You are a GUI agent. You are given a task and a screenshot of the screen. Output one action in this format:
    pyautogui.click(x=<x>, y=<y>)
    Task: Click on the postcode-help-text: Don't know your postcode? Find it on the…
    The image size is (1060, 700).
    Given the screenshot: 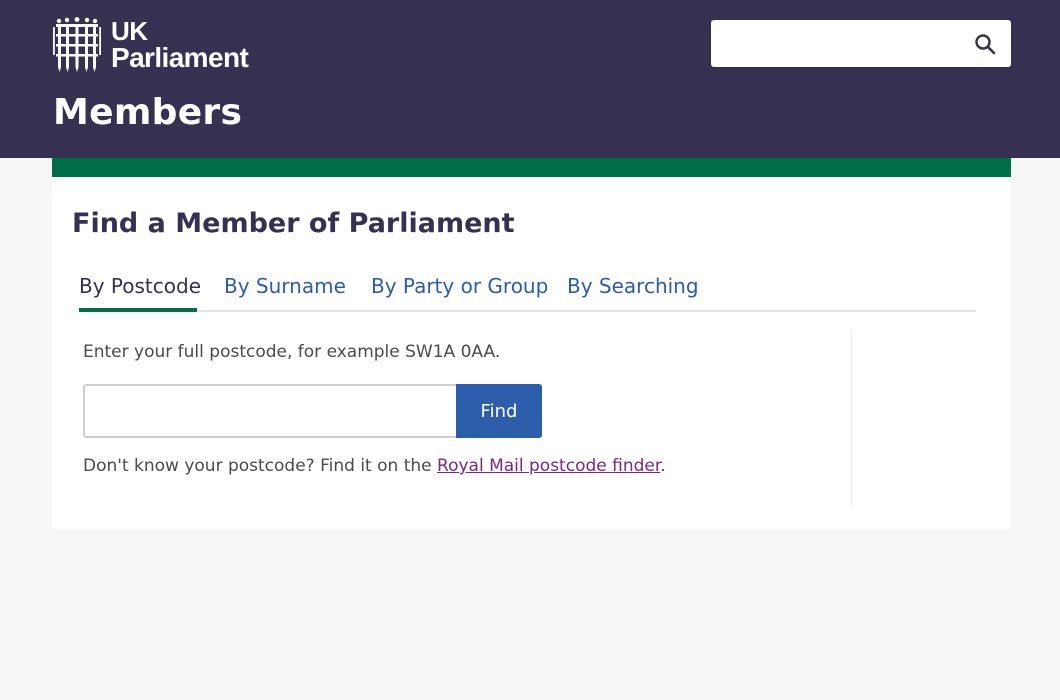 What is the action you would take?
    pyautogui.click(x=374, y=466)
    